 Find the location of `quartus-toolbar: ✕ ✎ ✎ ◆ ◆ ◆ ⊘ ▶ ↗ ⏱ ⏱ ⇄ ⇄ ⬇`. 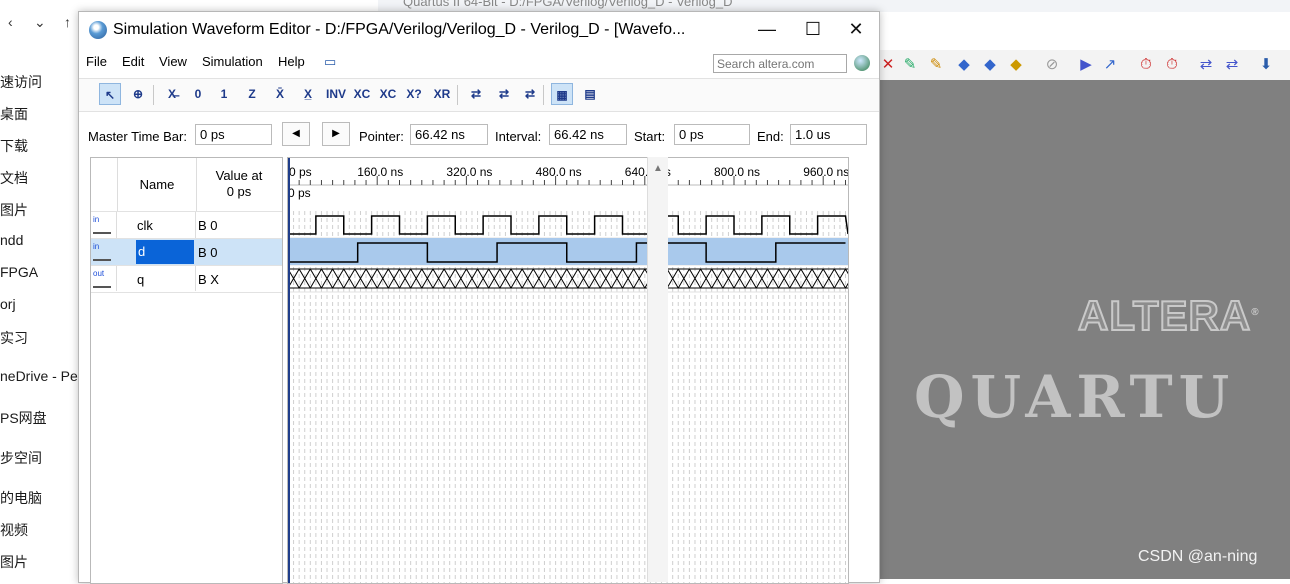

quartus-toolbar: ✕ ✎ ✎ ◆ ◆ ◆ ⊘ ▶ ↗ ⏱ ⏱ ⇄ ⇄ ⬇ is located at coordinates (1084, 65).